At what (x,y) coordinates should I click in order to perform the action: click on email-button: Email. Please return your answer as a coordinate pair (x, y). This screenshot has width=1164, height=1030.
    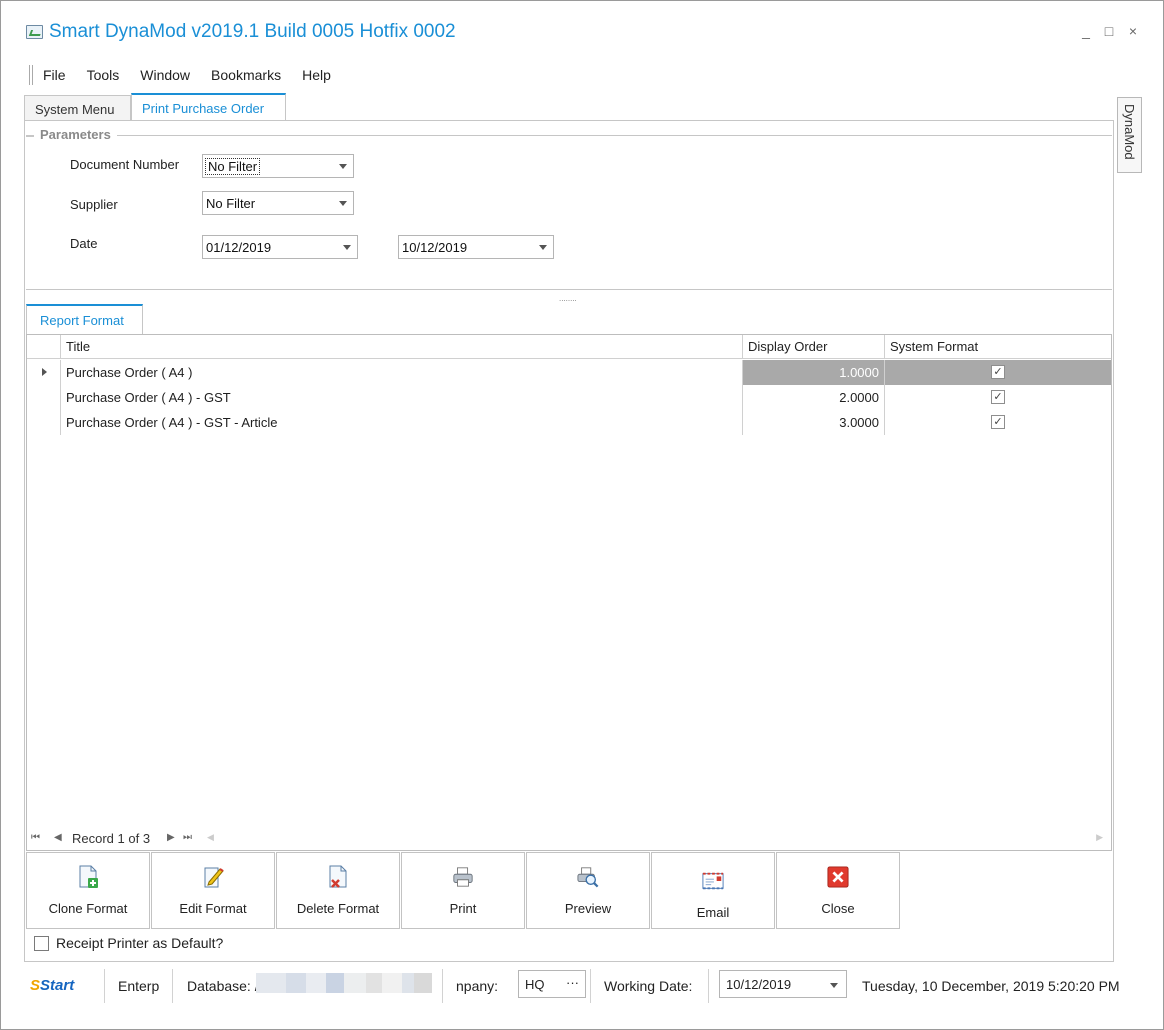
    Looking at the image, I should click on (713, 890).